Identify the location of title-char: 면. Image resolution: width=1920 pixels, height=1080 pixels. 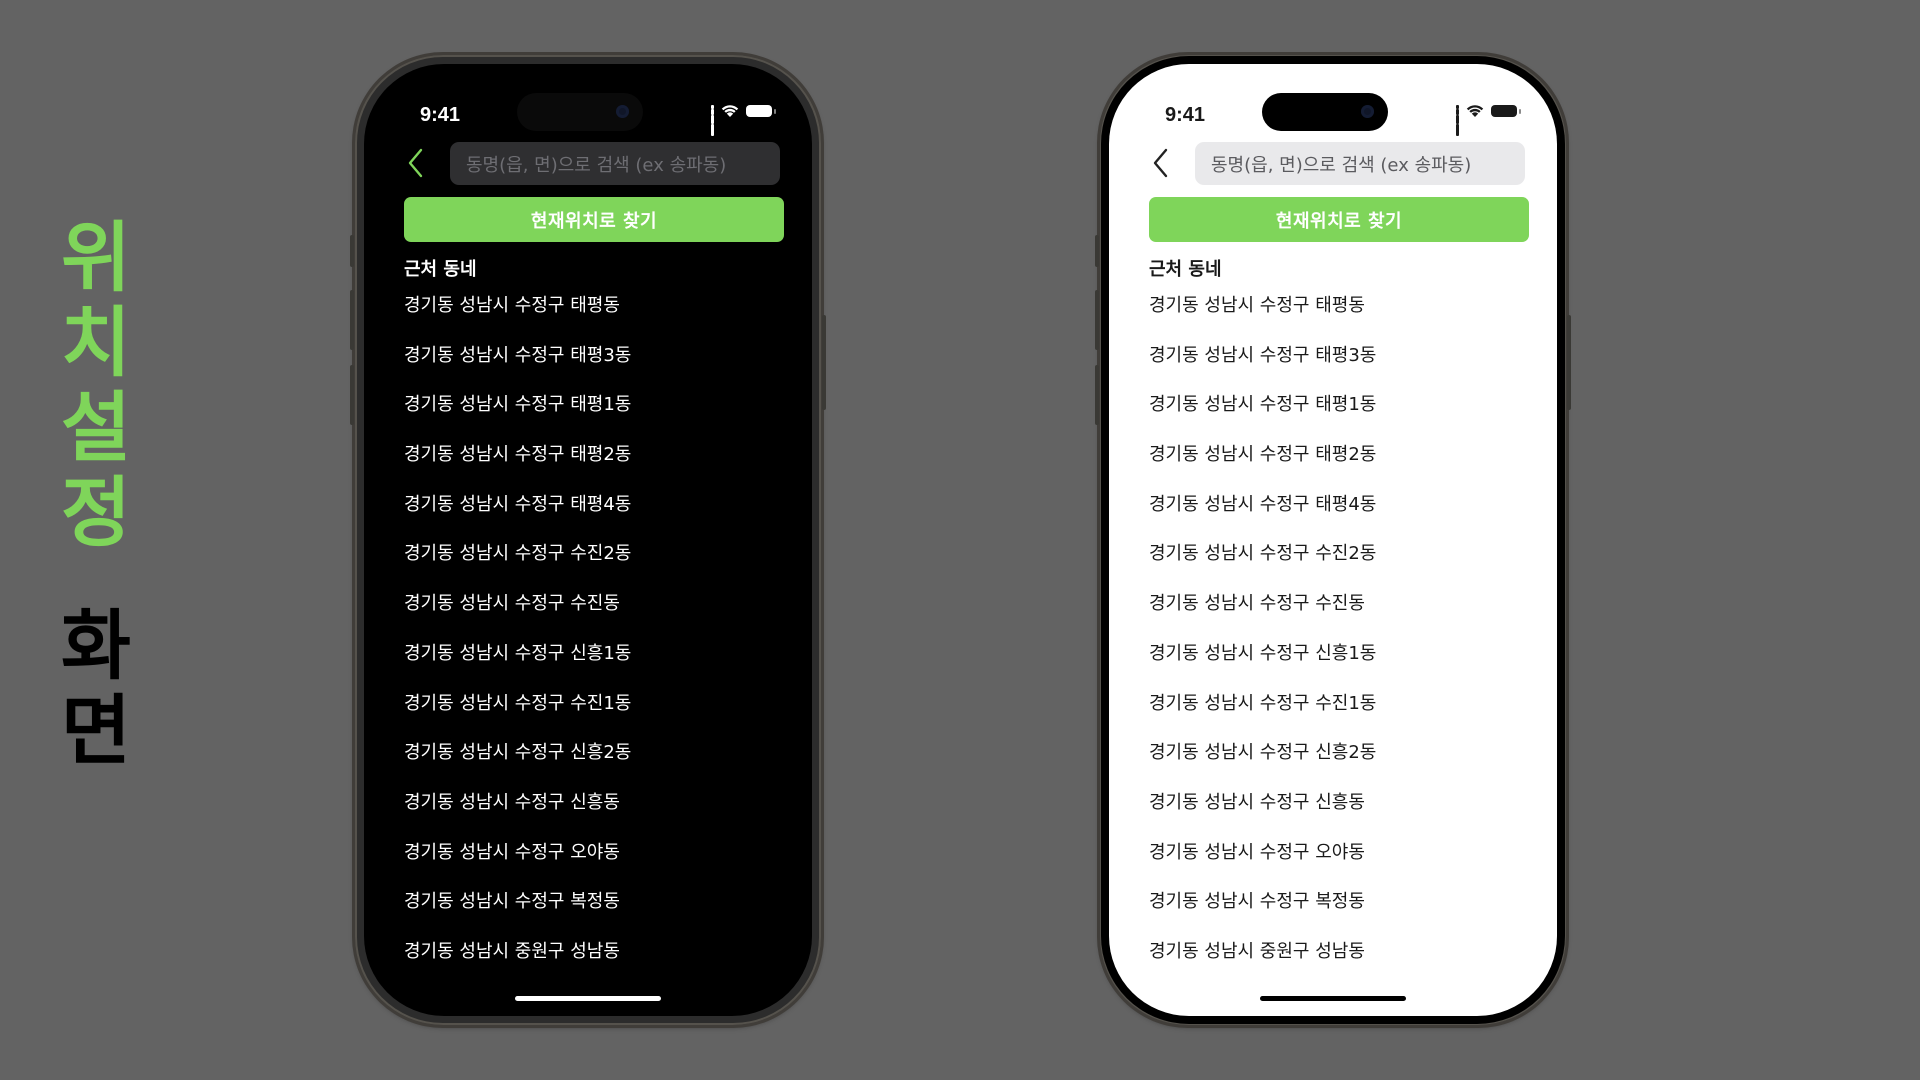
(96, 730).